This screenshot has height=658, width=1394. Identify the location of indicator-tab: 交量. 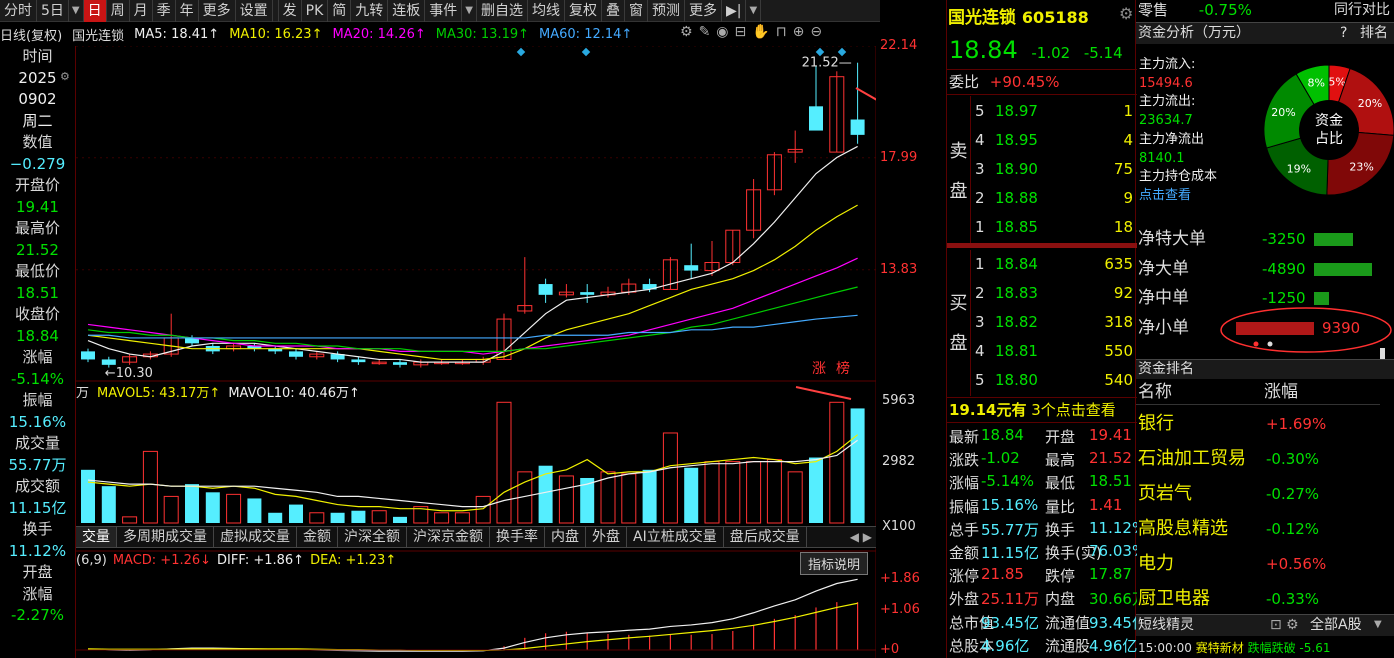
(96, 537).